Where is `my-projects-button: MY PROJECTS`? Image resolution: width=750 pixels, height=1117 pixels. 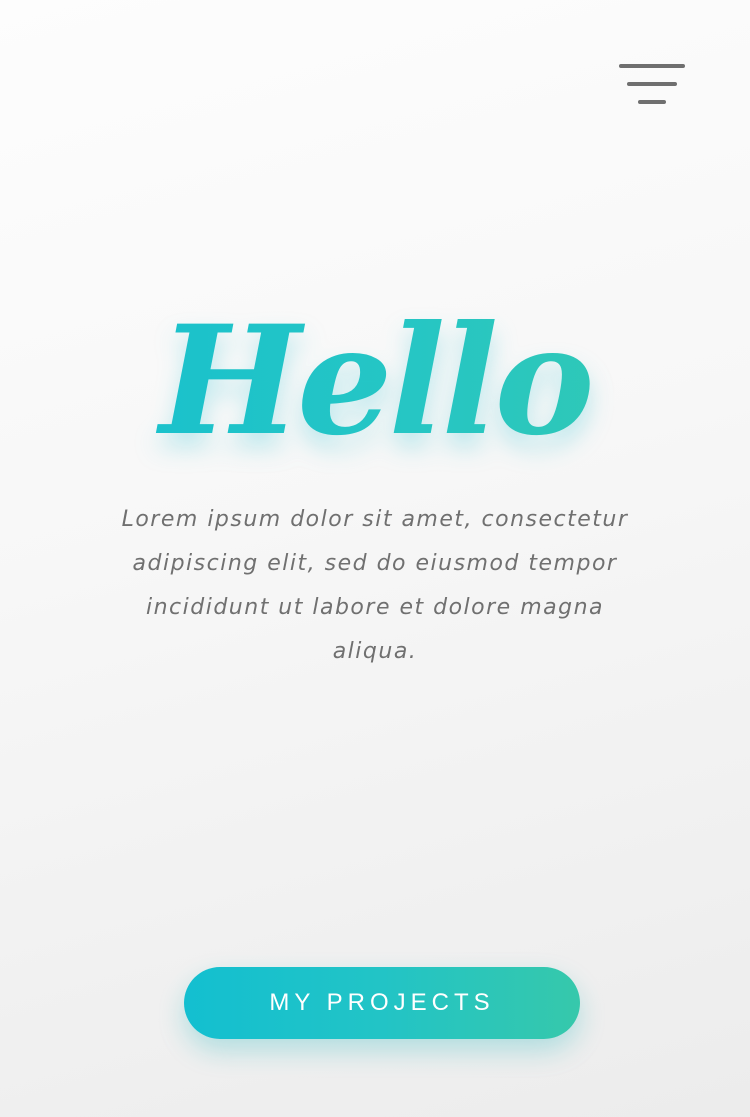
my-projects-button: MY PROJECTS is located at coordinates (382, 1003).